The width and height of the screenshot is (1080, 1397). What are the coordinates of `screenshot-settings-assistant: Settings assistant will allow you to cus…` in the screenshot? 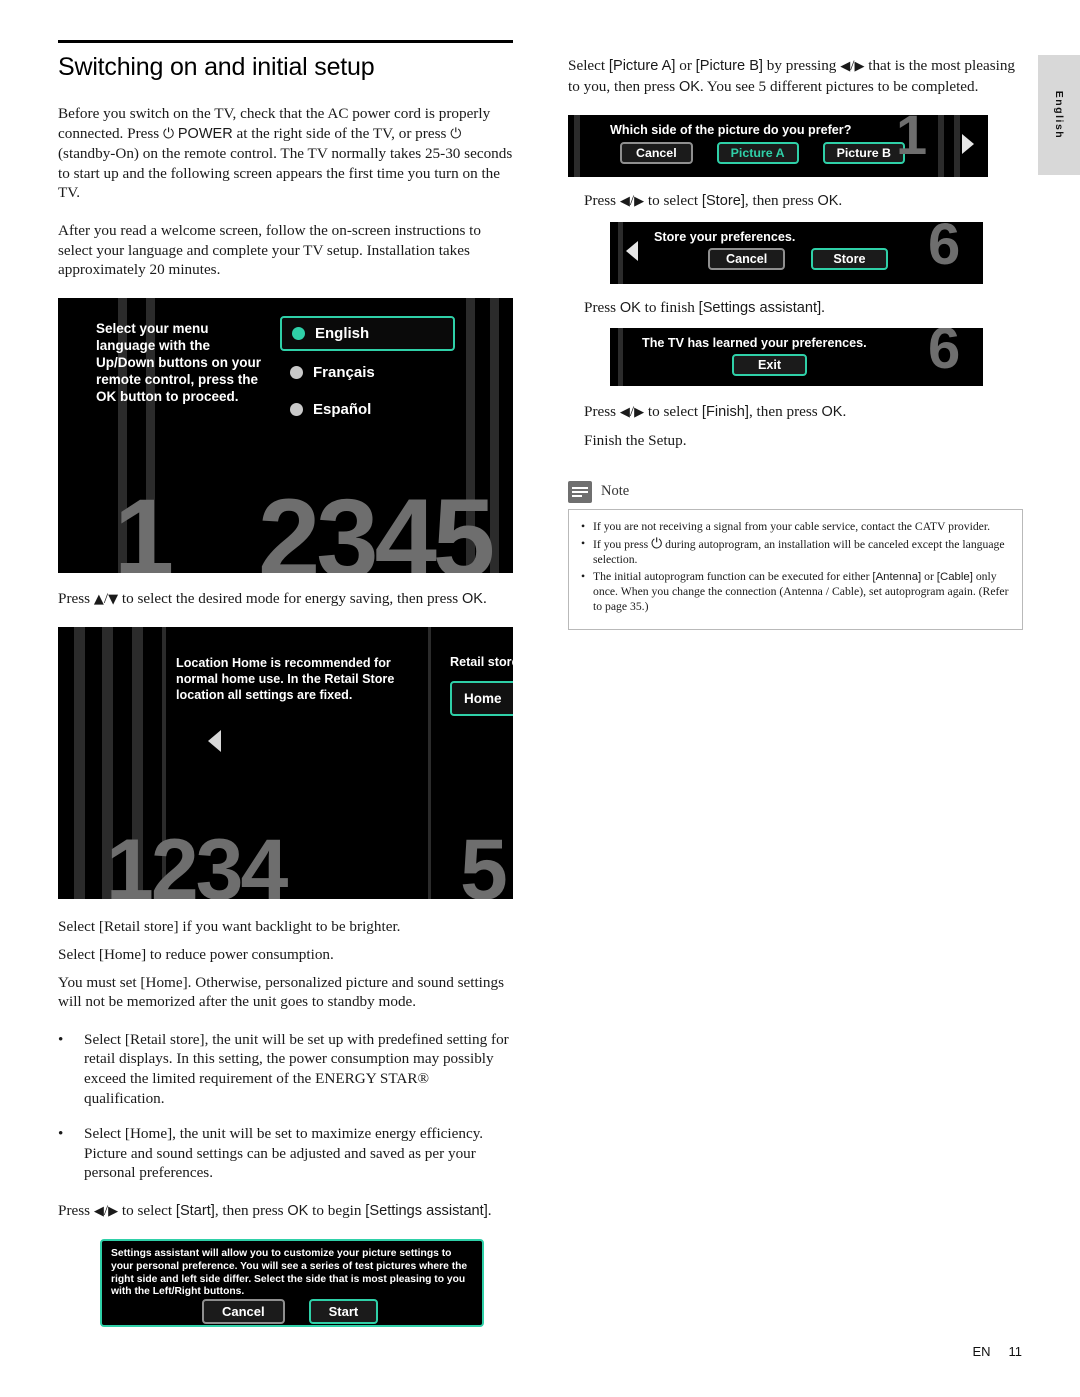 It's located at (292, 1283).